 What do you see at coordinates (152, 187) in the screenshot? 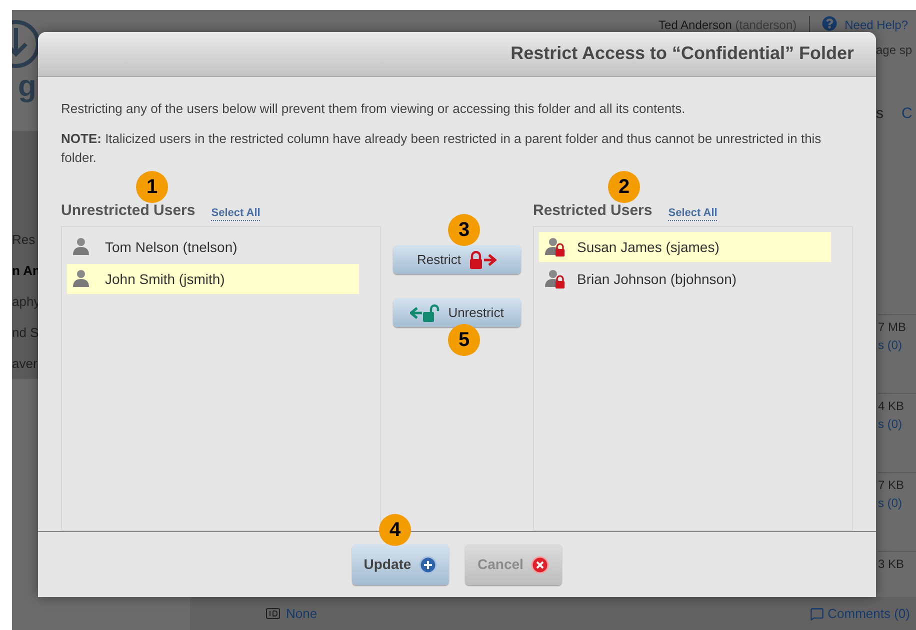
I see `callout-badge: 1` at bounding box center [152, 187].